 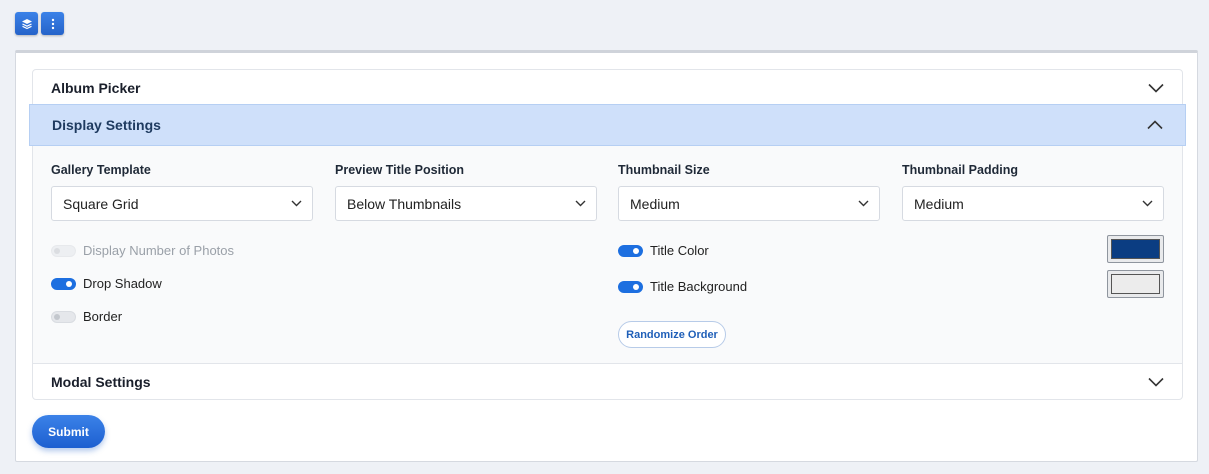 I want to click on border-toggle, so click(x=63, y=316).